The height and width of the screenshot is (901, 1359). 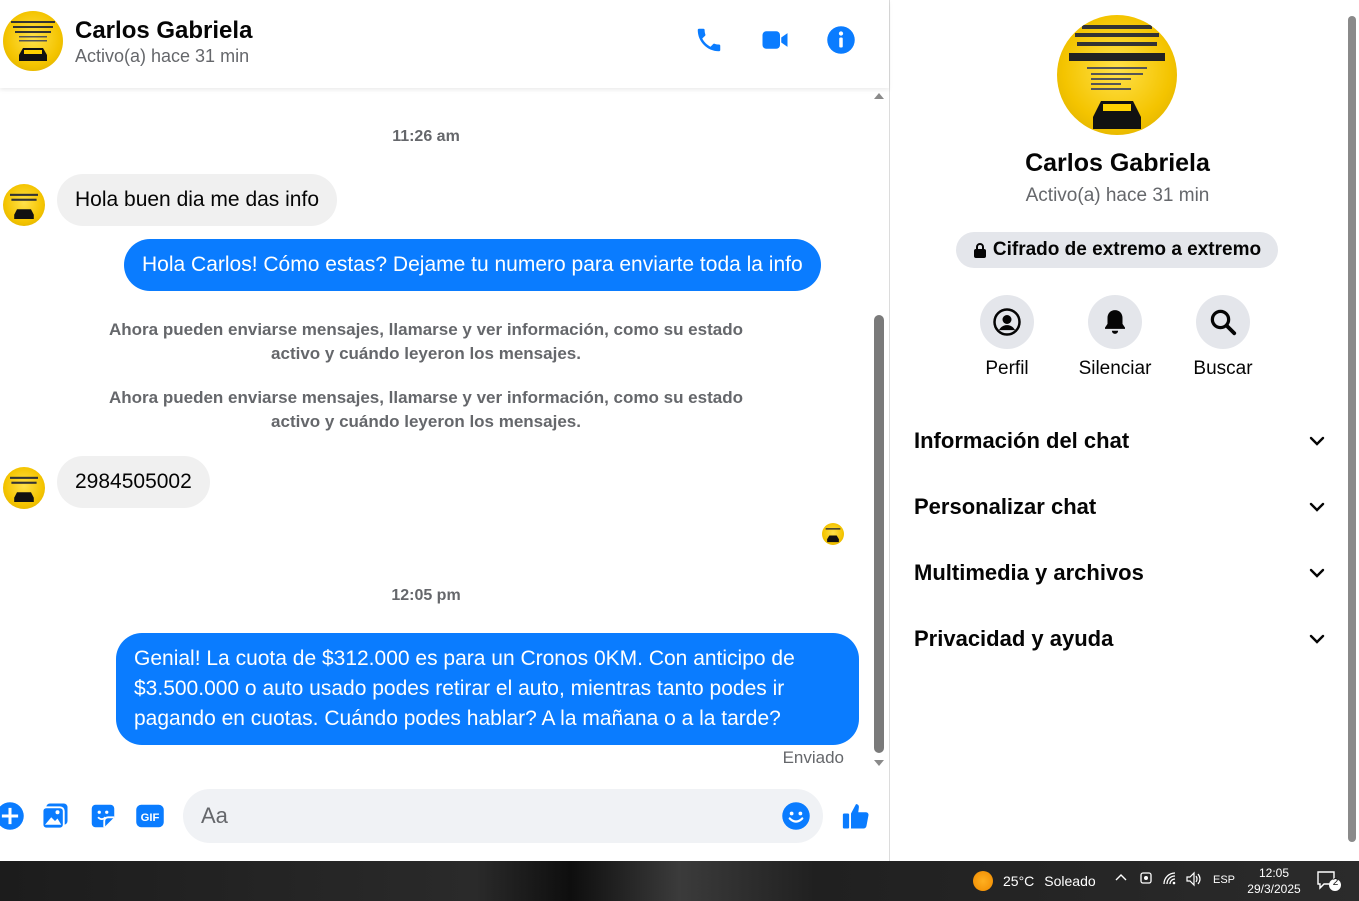 I want to click on info-icon, so click(x=841, y=40).